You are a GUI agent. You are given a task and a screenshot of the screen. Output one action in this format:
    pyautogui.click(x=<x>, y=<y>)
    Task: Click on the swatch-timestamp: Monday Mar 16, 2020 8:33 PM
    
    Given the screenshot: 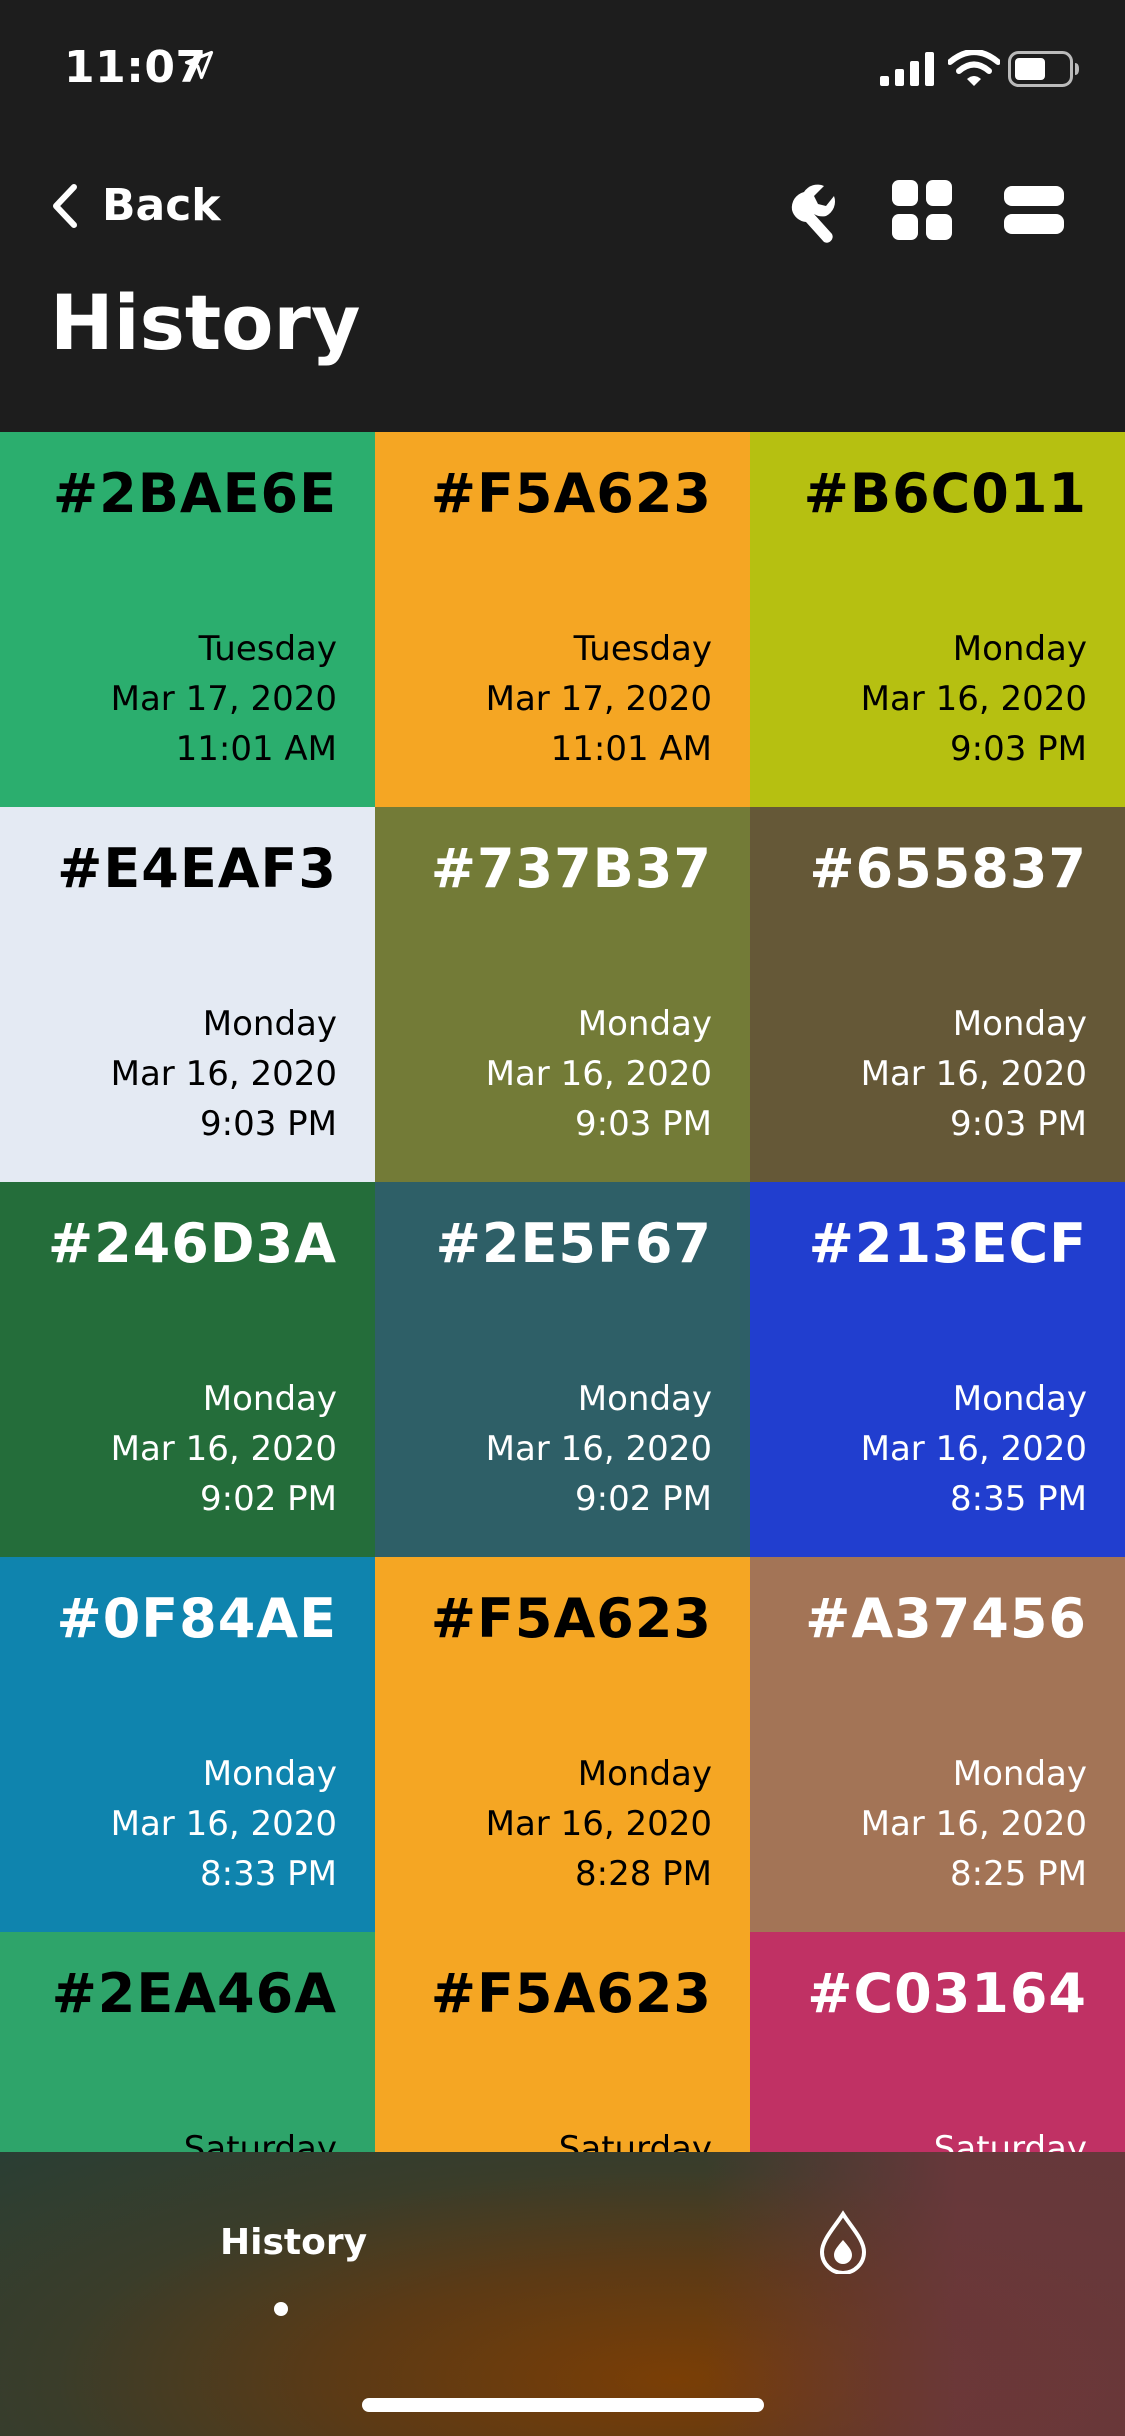 What is the action you would take?
    pyautogui.click(x=224, y=1824)
    